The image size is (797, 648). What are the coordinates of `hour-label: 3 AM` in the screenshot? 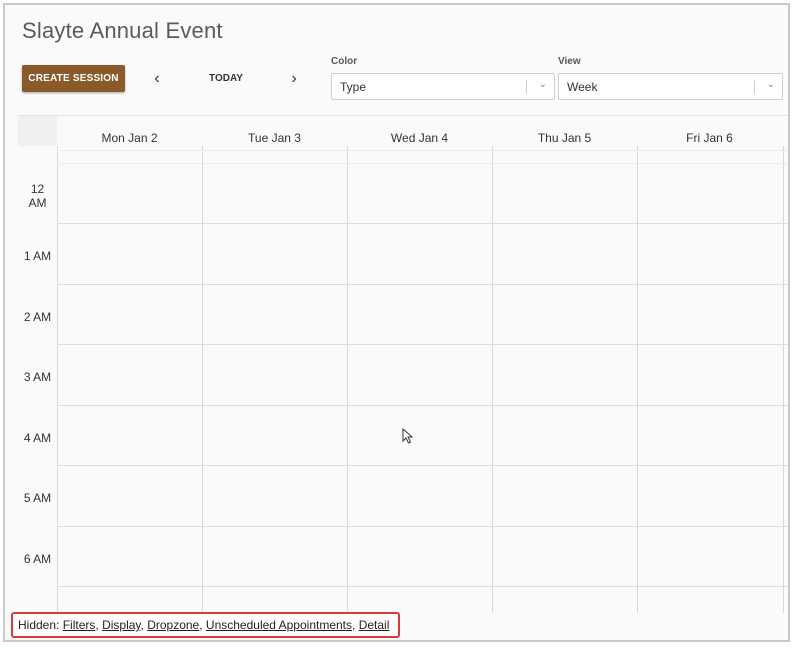 It's located at (37, 377).